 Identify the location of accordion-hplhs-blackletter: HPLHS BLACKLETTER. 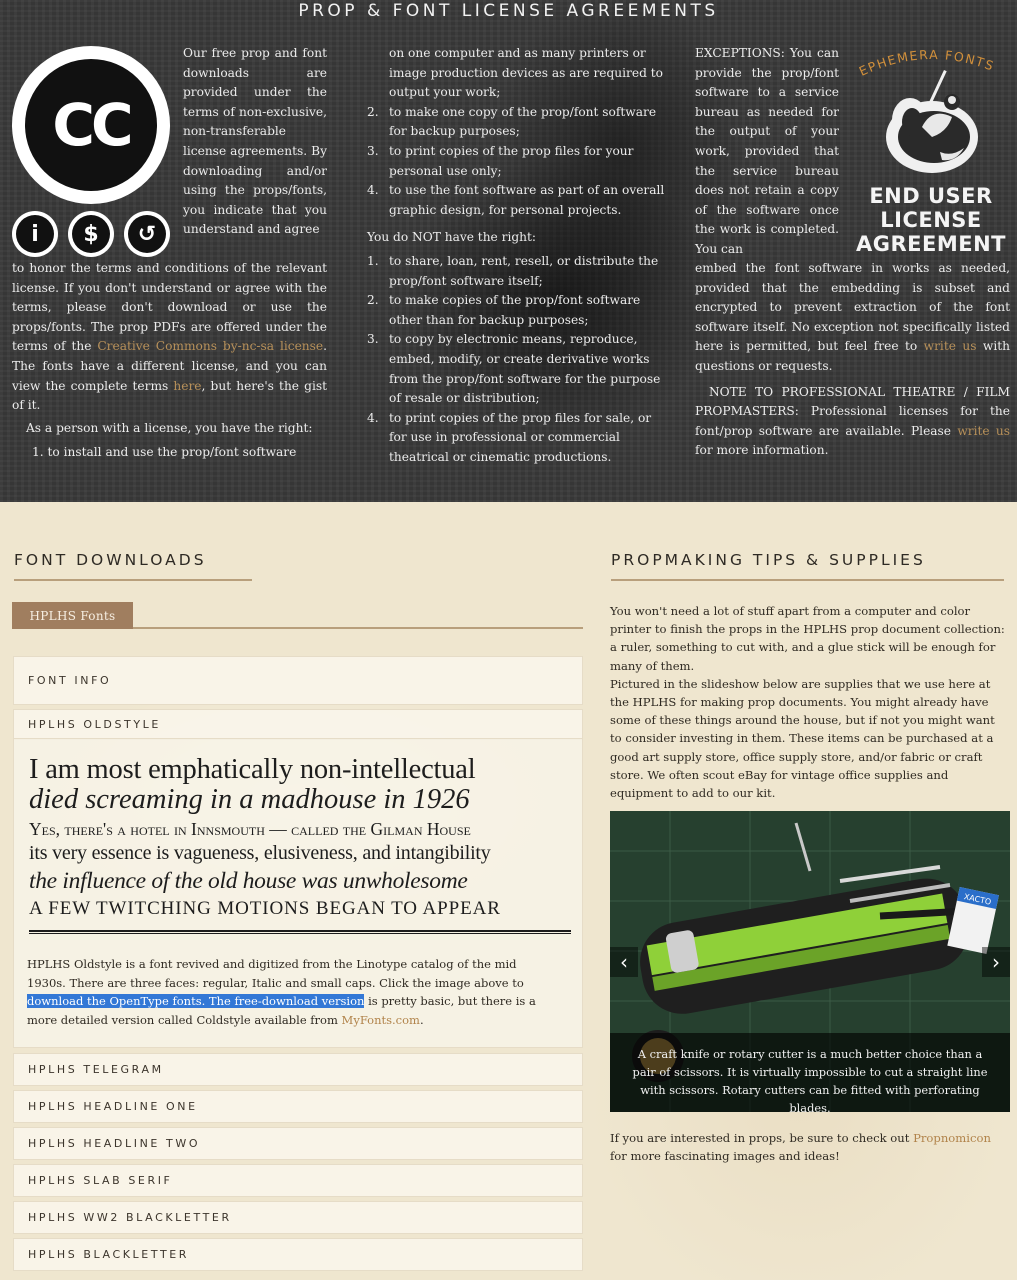
(298, 1254).